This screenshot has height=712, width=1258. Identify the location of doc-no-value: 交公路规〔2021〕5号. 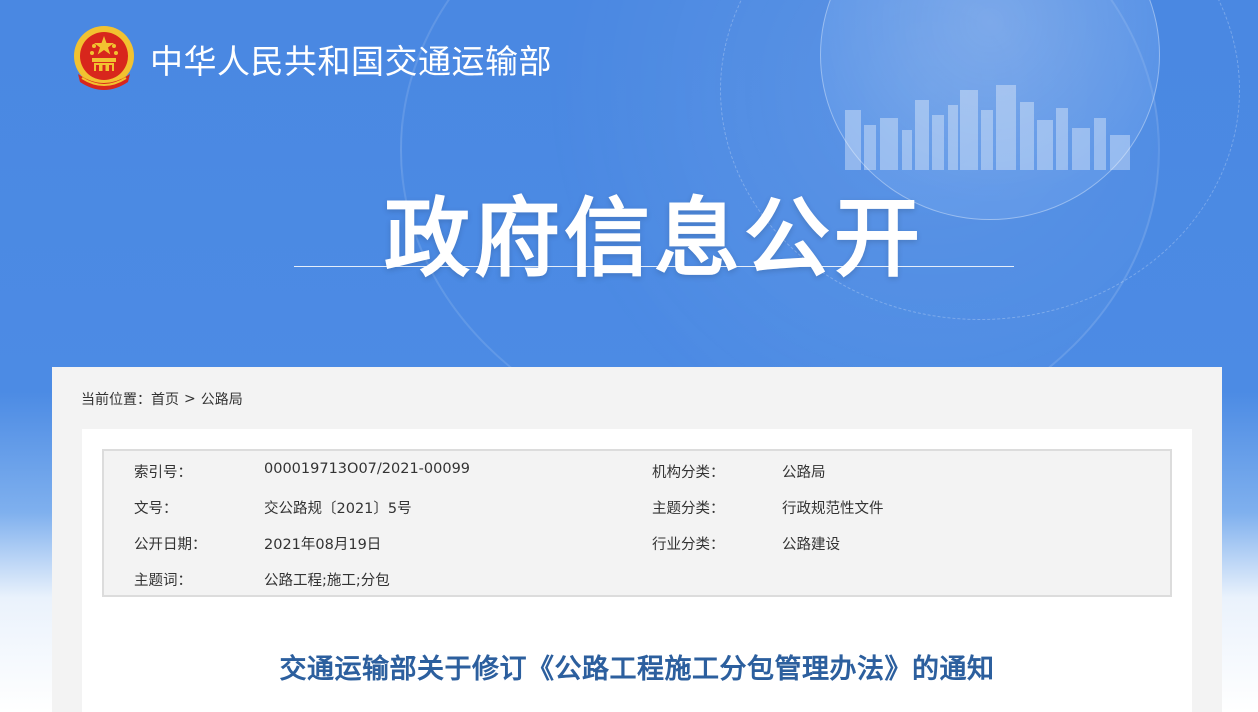
(338, 509).